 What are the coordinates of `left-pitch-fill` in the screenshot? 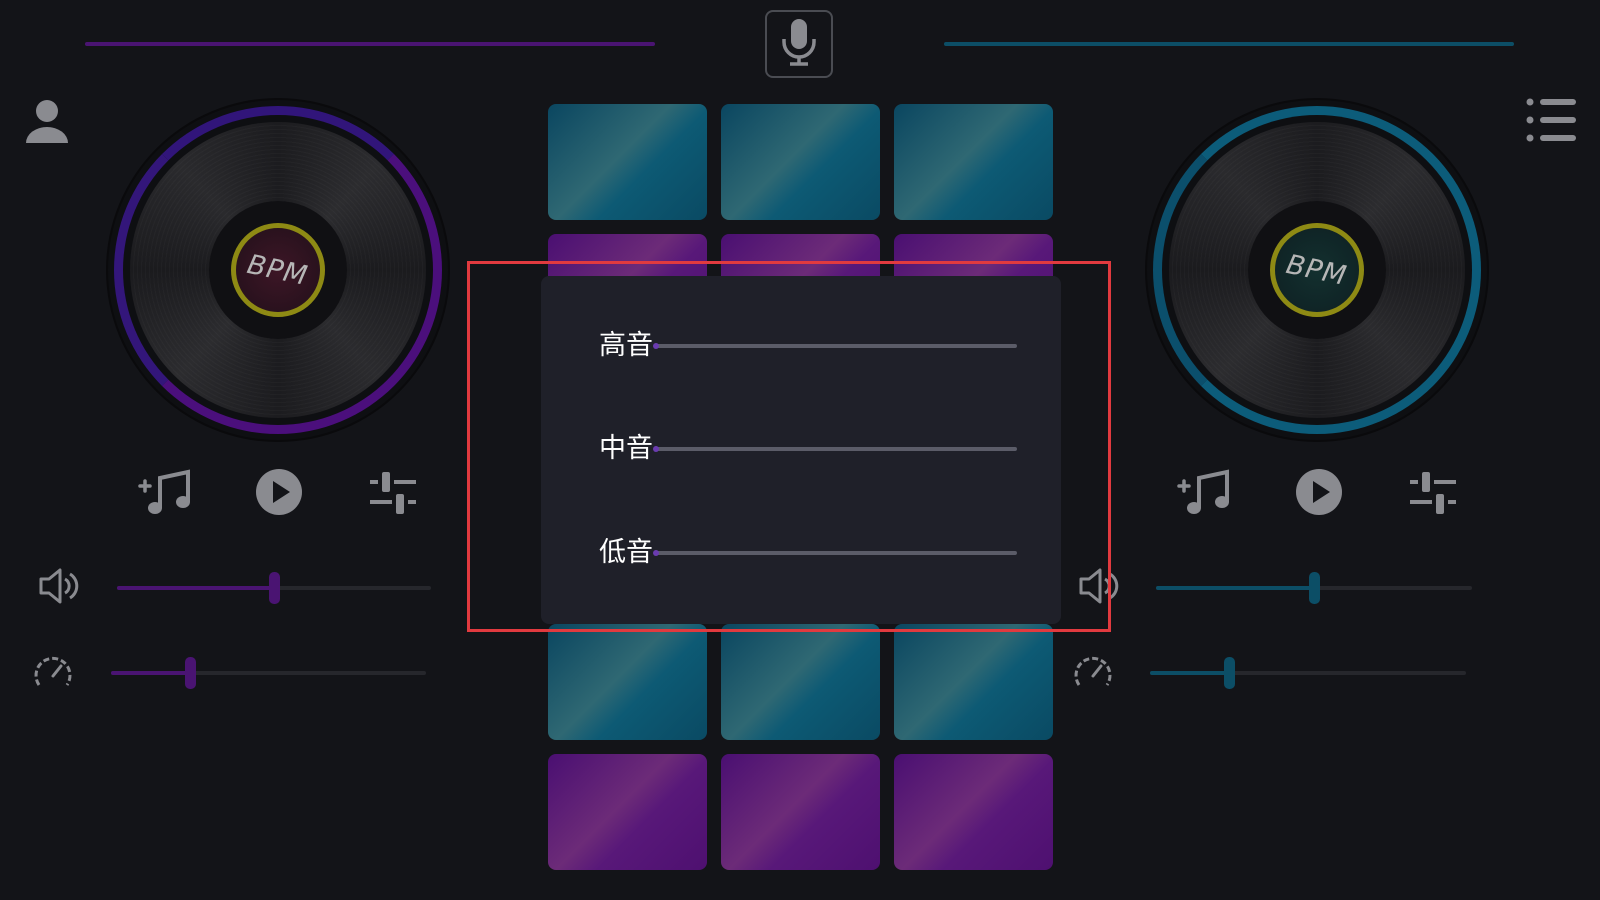 It's located at (150, 673).